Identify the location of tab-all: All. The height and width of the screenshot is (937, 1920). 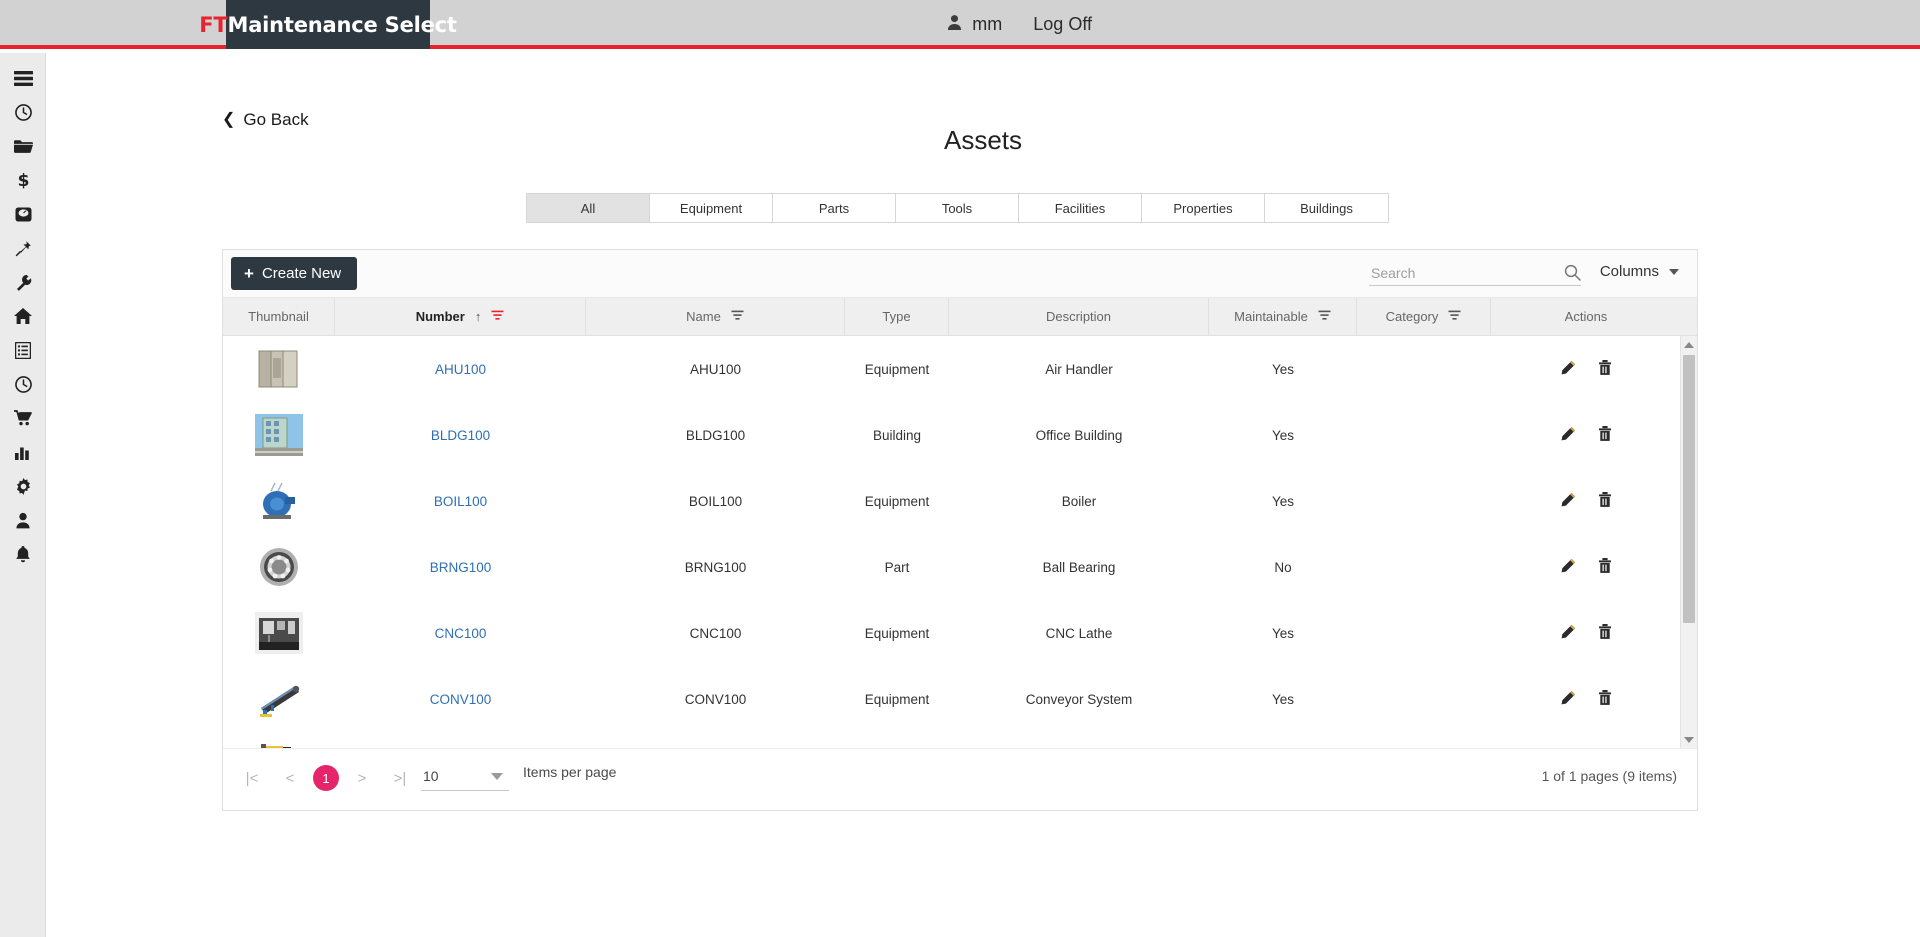
(588, 208).